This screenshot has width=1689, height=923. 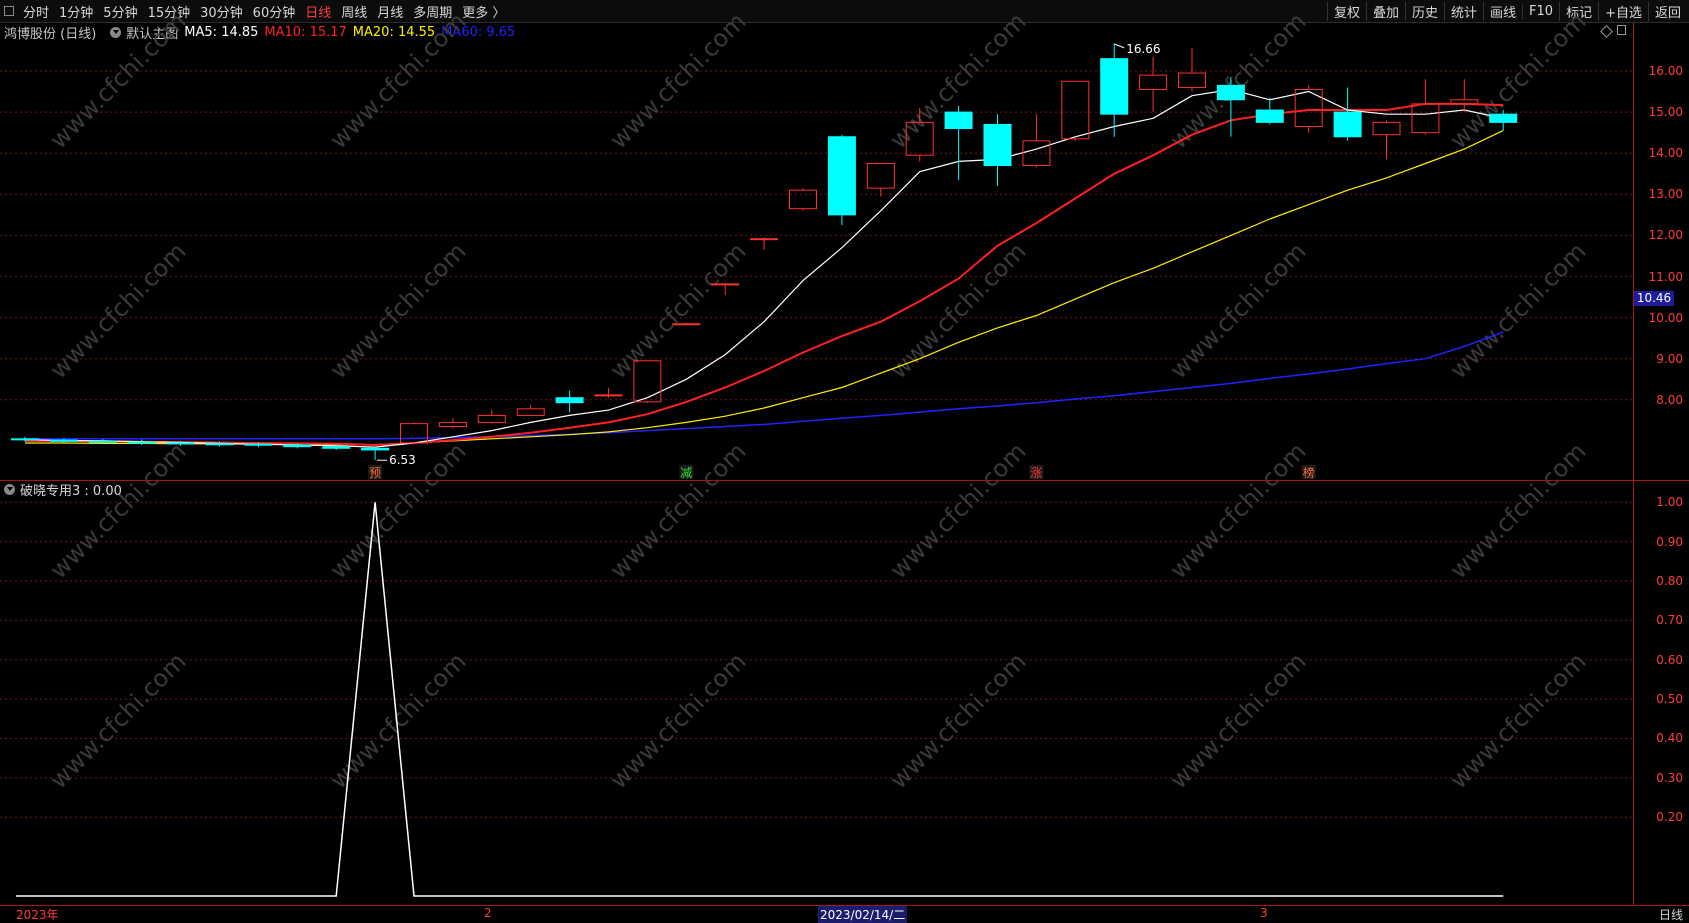 What do you see at coordinates (1517, 80) in the screenshot?
I see `watermark-5: www.cfchi.com` at bounding box center [1517, 80].